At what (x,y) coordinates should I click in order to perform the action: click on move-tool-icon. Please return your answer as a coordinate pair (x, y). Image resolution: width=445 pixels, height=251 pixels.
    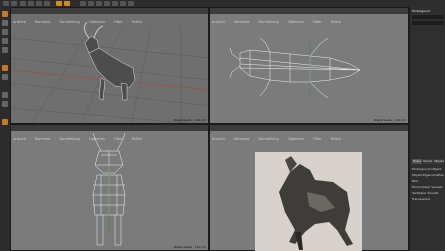
    Looking at the image, I should click on (31, 3).